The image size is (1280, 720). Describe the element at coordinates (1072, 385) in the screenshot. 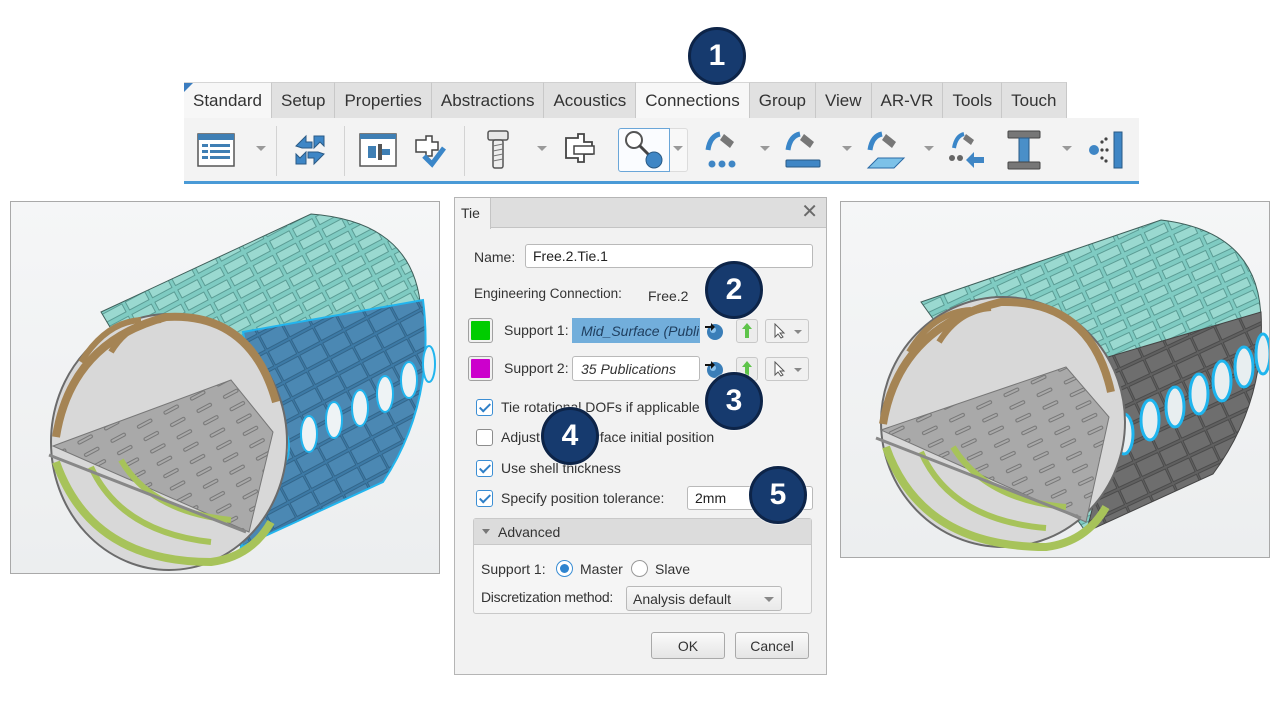

I see `fuselage-model-right` at that location.